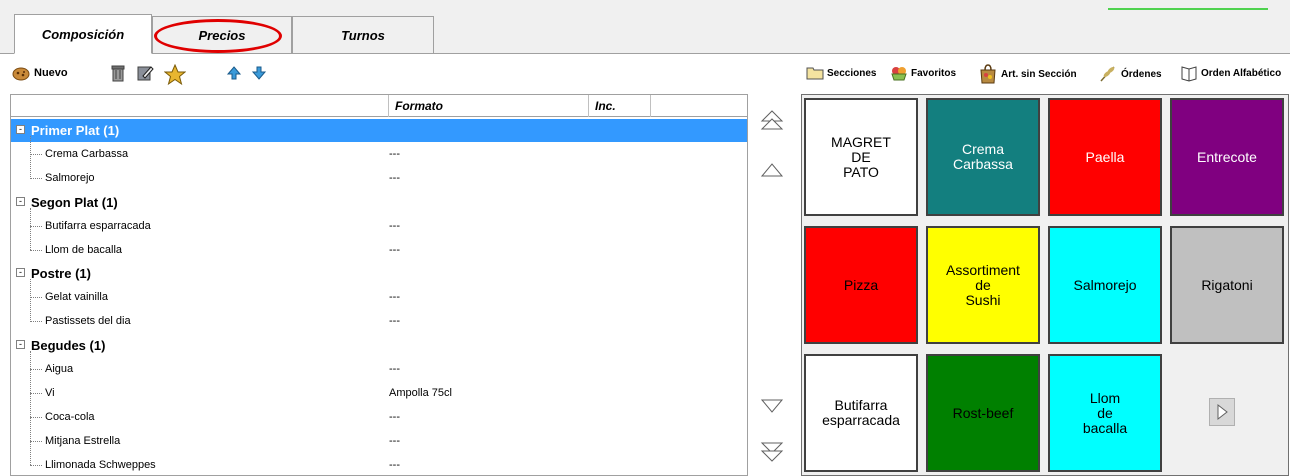 This screenshot has width=1290, height=476. I want to click on tree-item-row: Salmorejo ---, so click(379, 178).